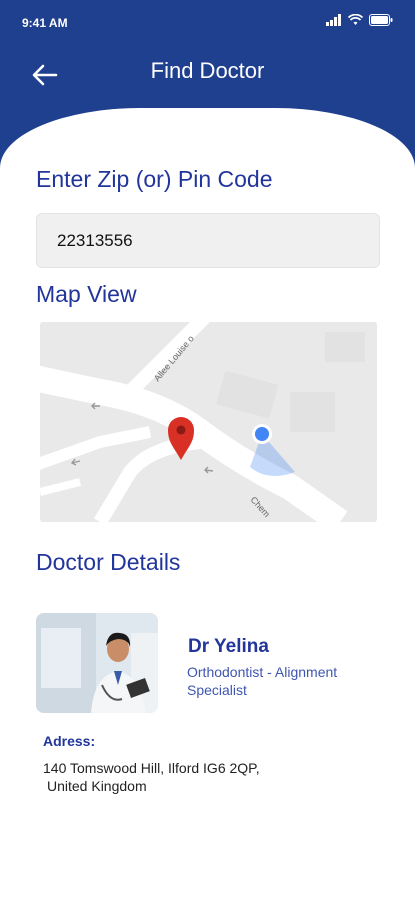 The image size is (415, 900). I want to click on status-bar: 9:41 AM, so click(207, 22).